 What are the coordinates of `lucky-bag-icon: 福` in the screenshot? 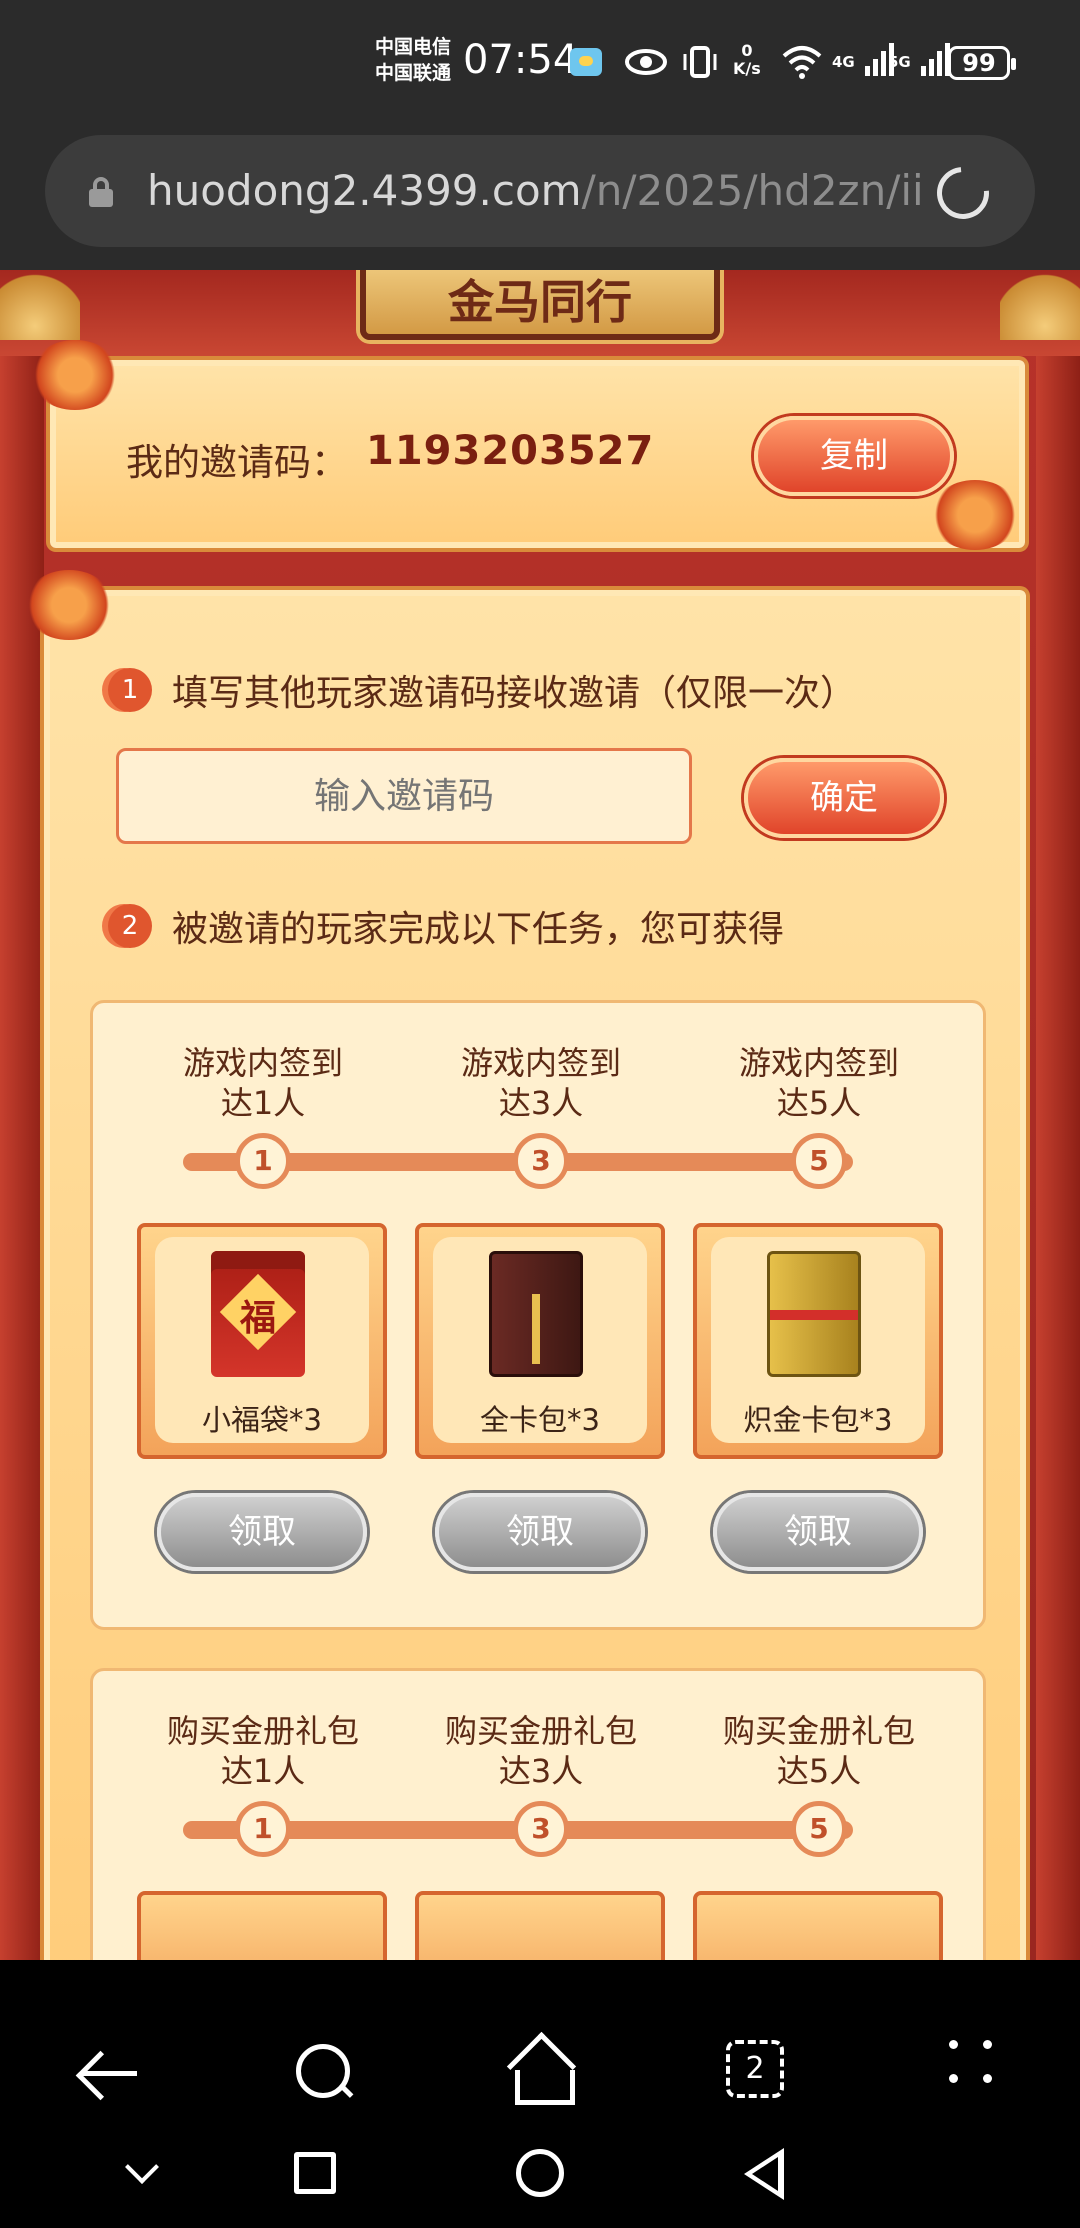 It's located at (258, 1314).